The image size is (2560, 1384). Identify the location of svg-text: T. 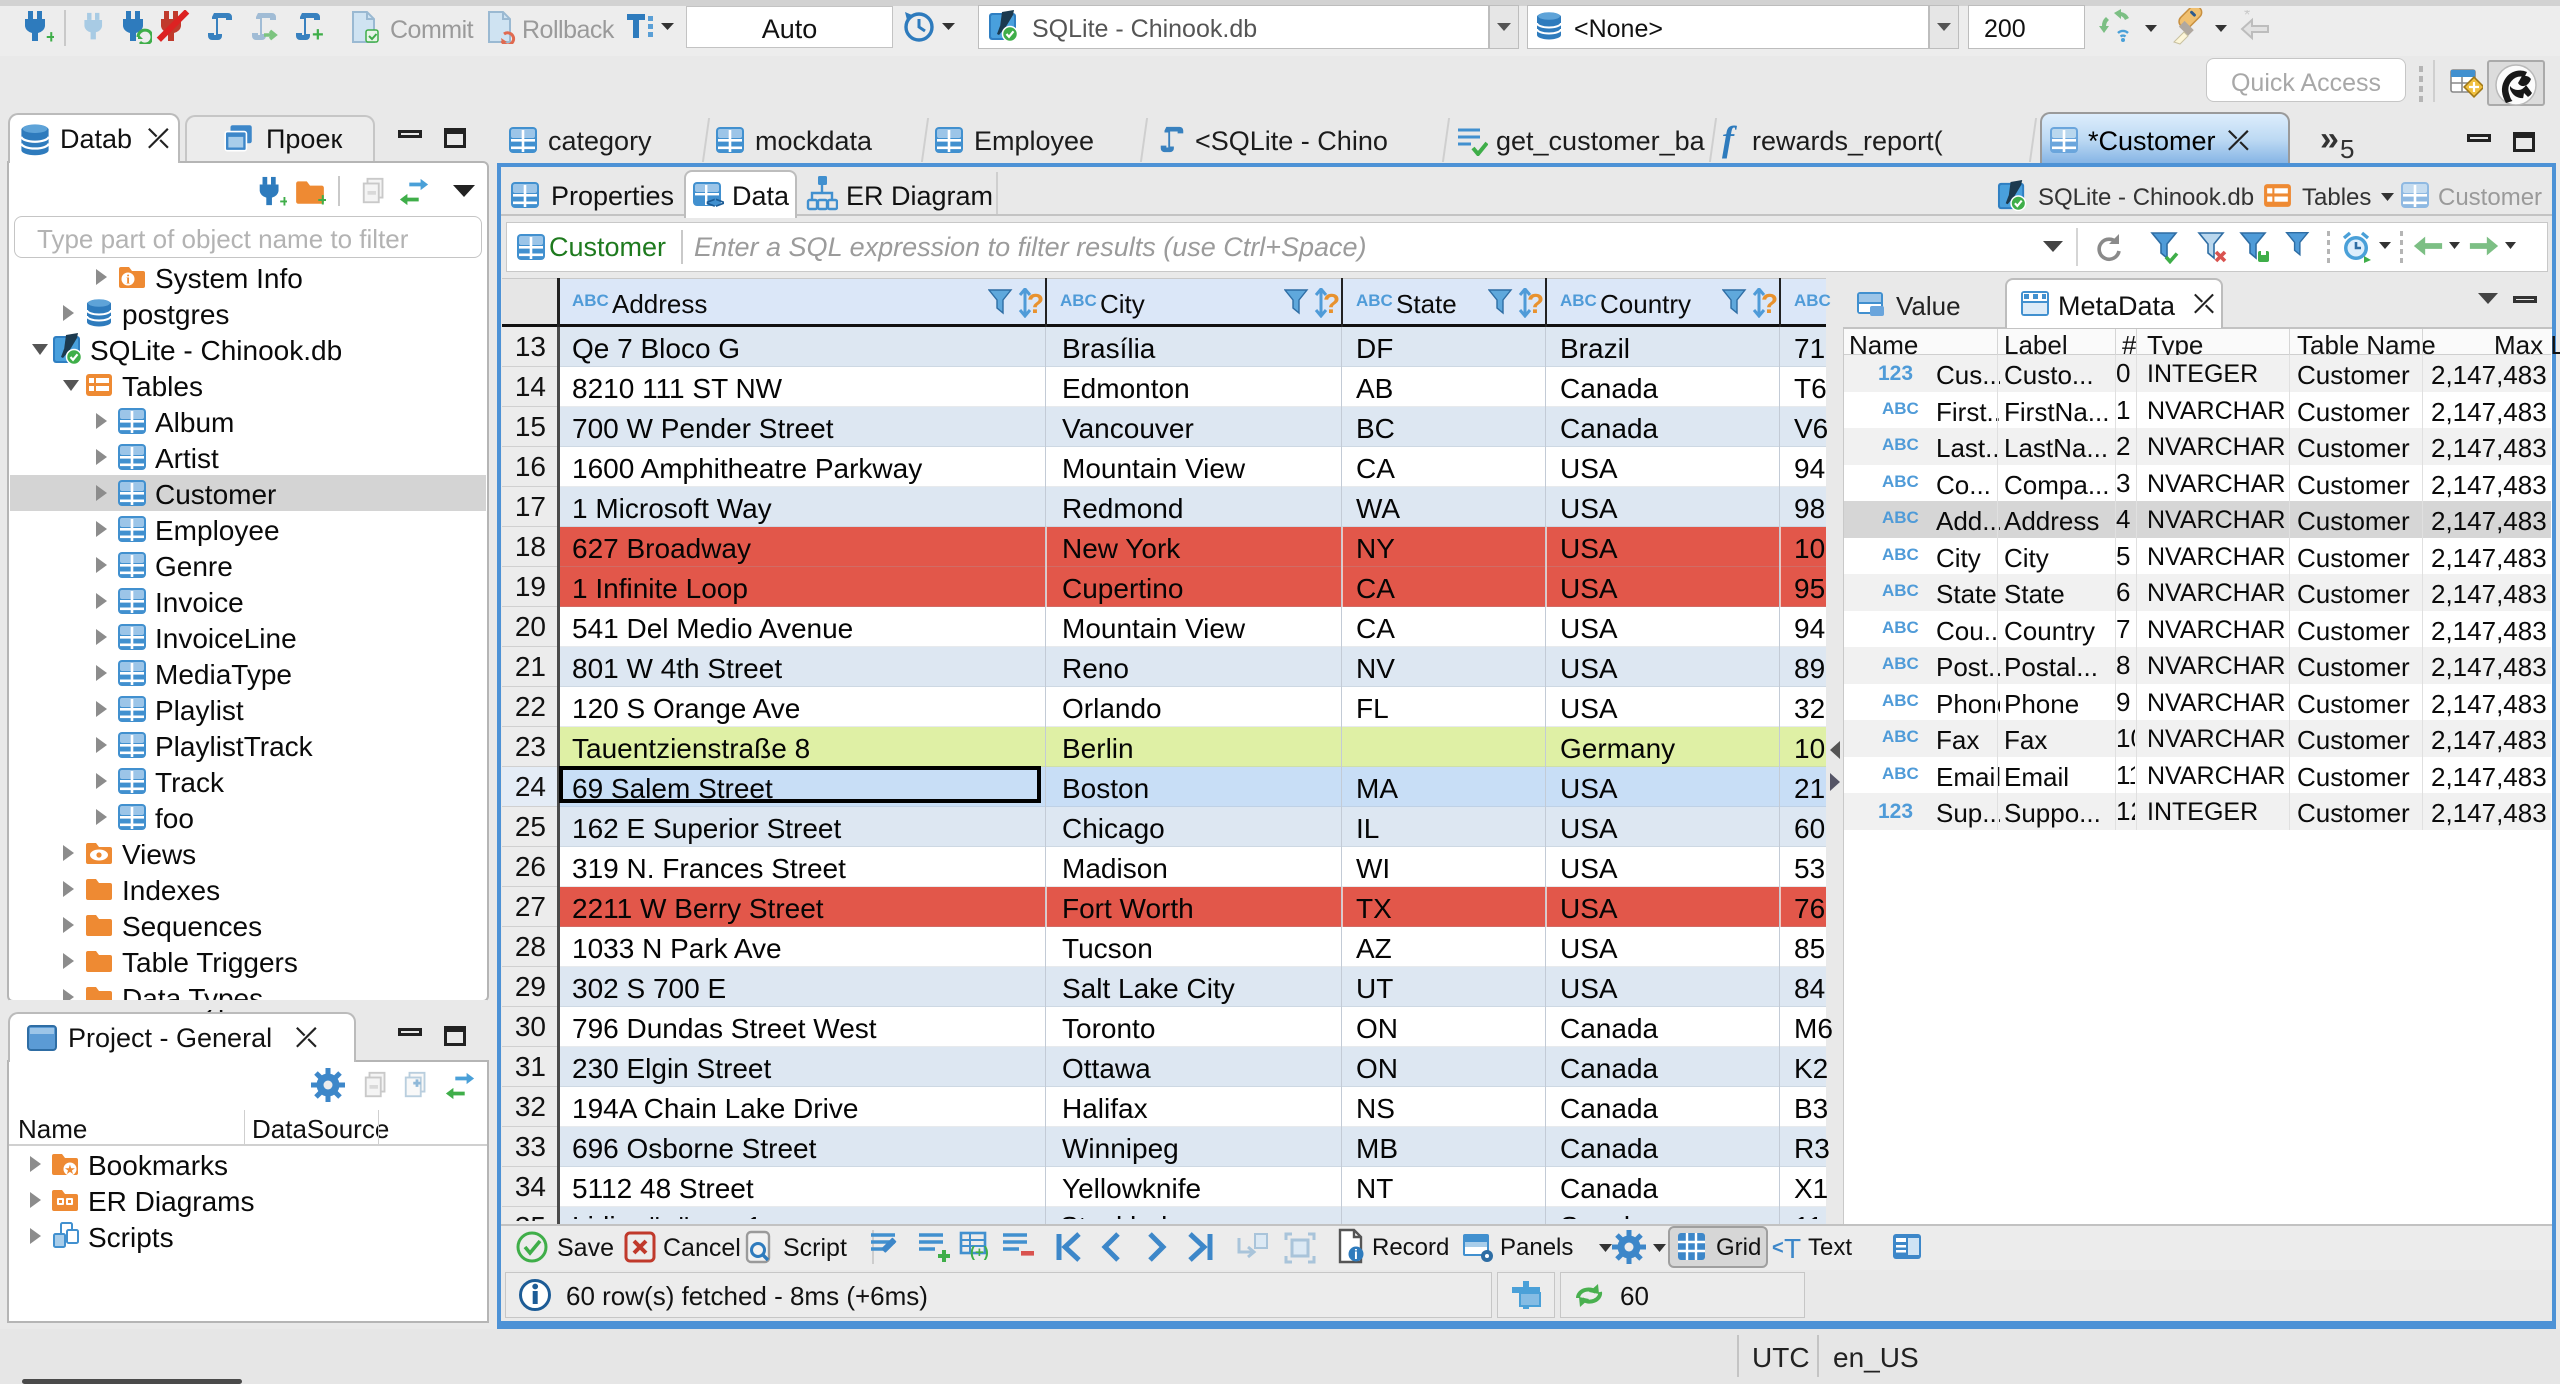
(1792, 1248).